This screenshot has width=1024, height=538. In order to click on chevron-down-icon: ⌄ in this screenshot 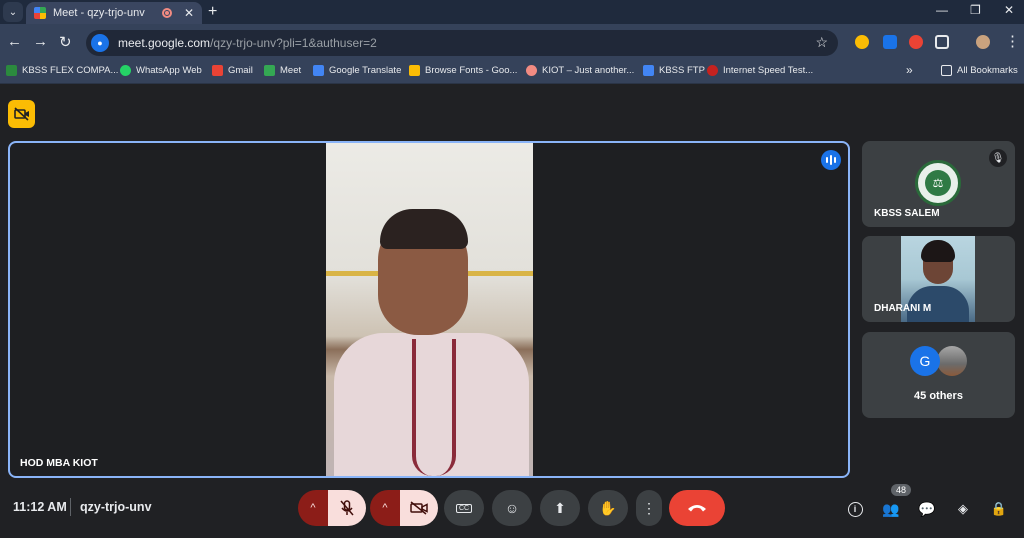, I will do `click(13, 12)`.